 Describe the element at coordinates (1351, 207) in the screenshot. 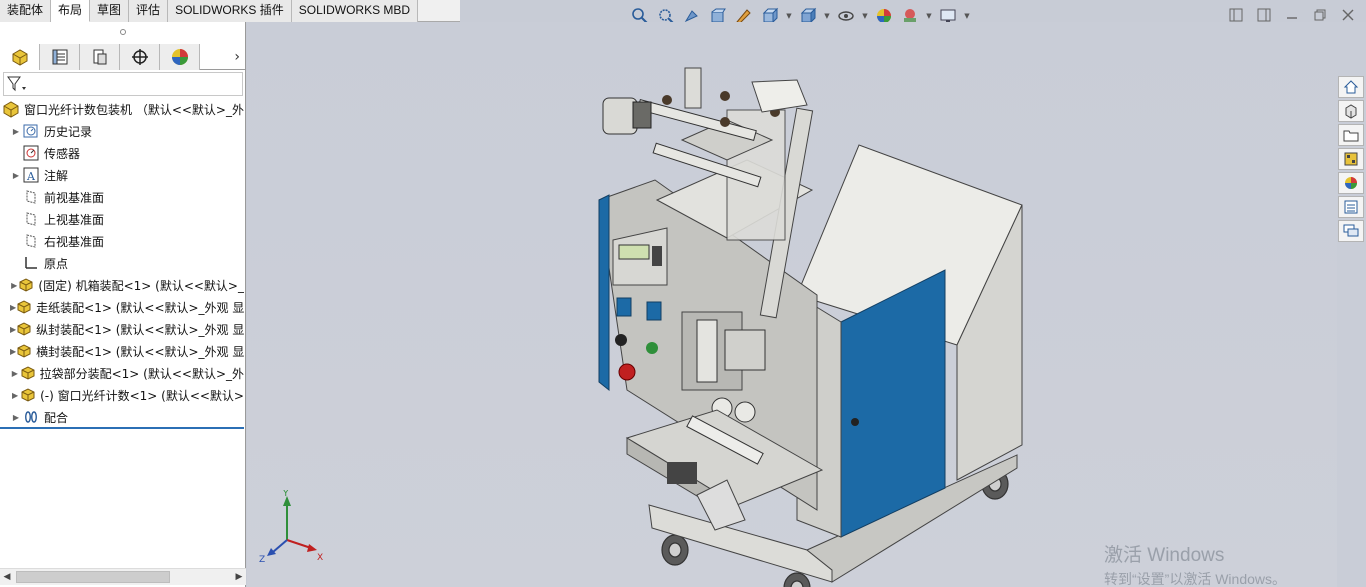

I see `custom-properties-icon` at that location.